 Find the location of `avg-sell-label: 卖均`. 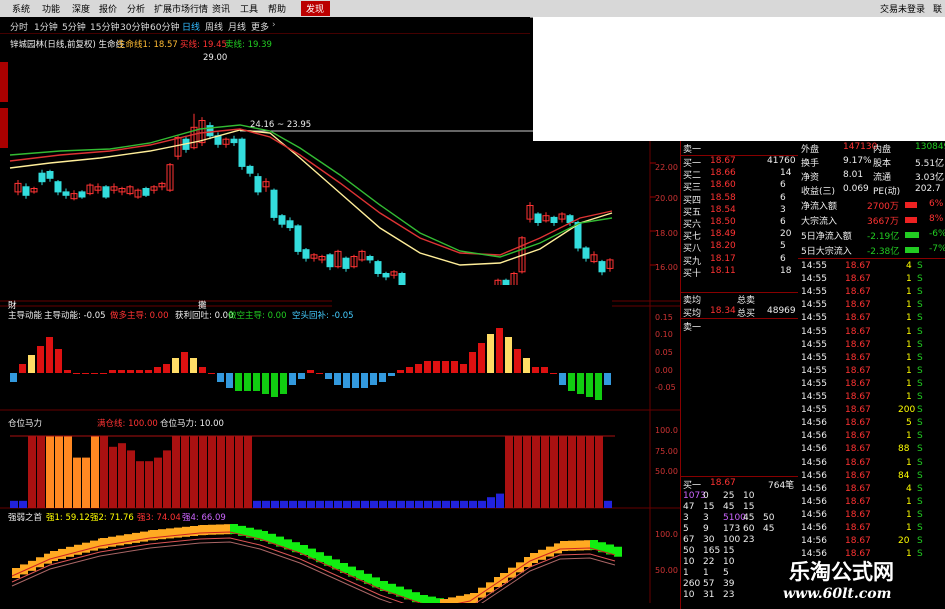

avg-sell-label: 卖均 is located at coordinates (692, 301).